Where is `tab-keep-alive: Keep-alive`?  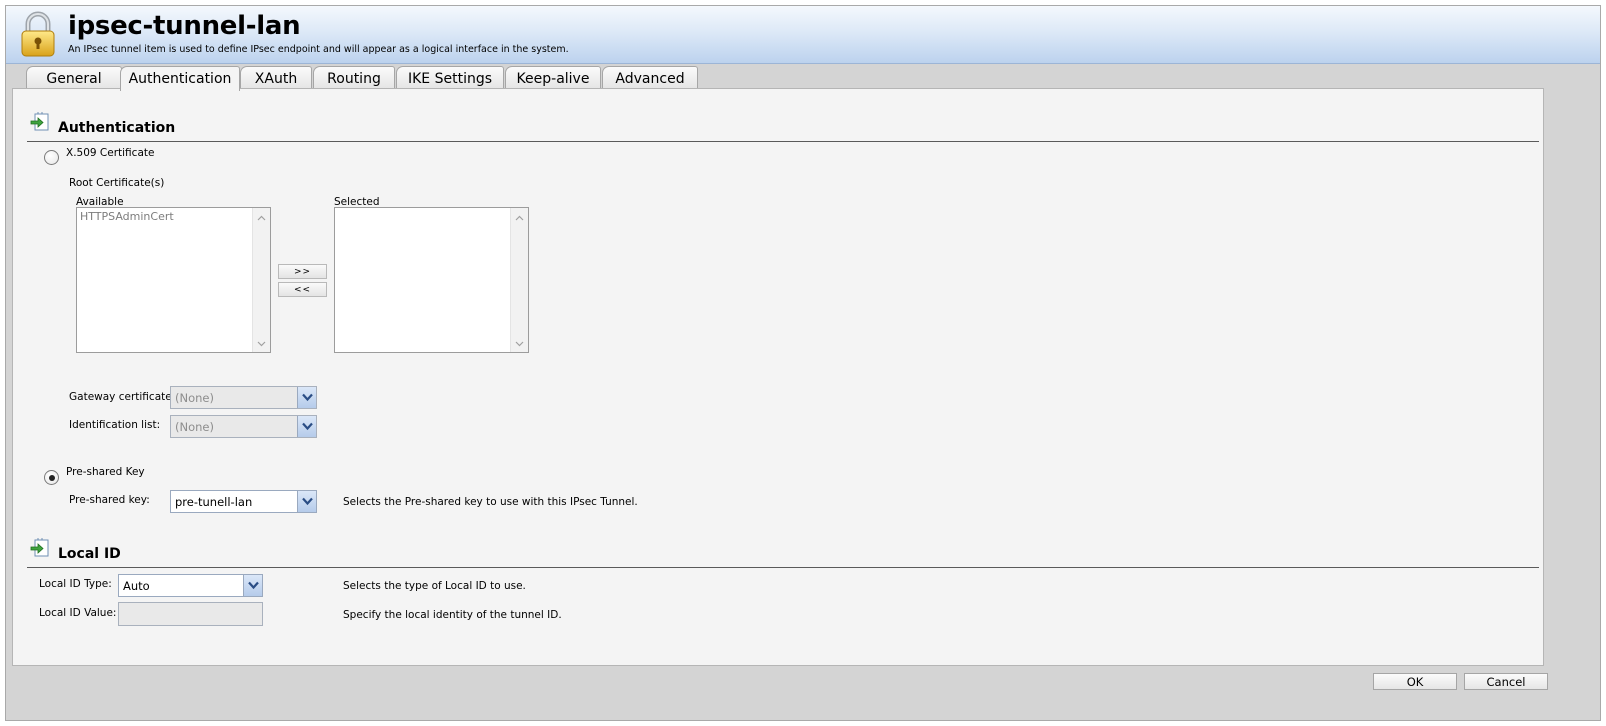
tab-keep-alive: Keep-alive is located at coordinates (553, 78).